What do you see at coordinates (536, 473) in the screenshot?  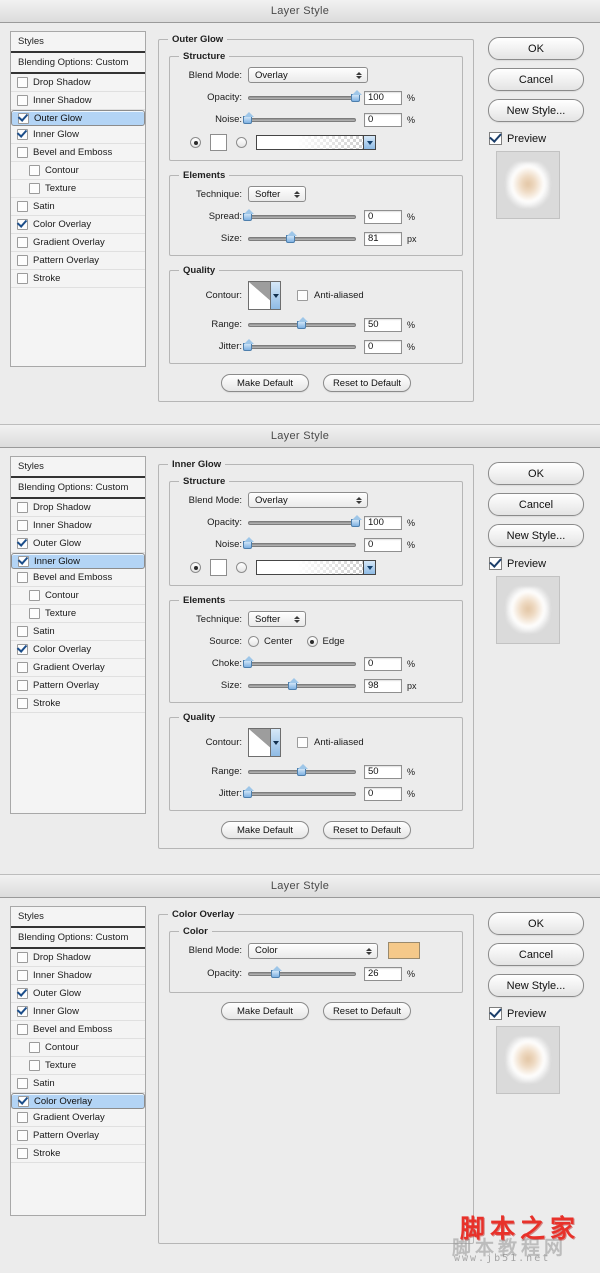 I see `ok-button: OK` at bounding box center [536, 473].